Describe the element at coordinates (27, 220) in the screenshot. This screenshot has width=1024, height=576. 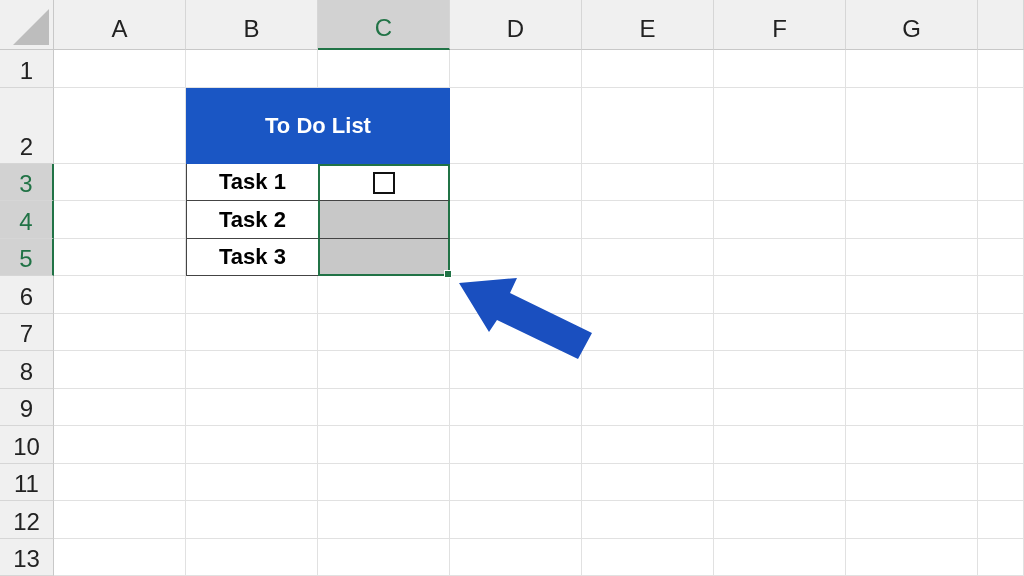
I see `row-header: 4` at that location.